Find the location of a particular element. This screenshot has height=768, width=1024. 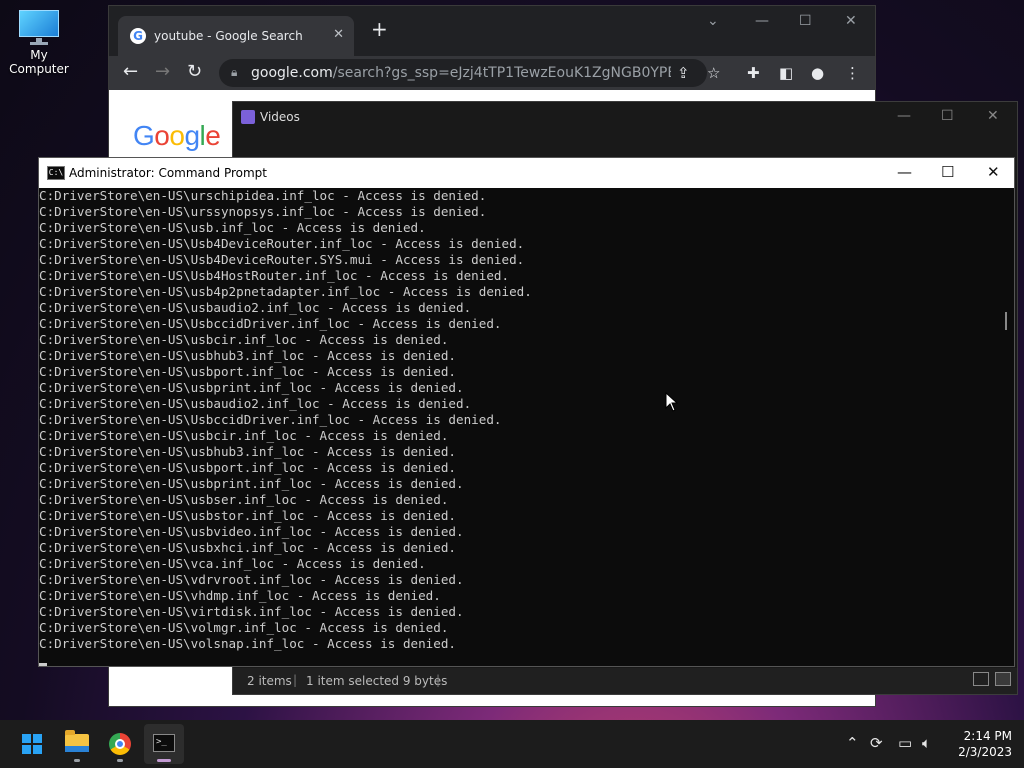

videos-close-button: ✕ is located at coordinates (993, 116).